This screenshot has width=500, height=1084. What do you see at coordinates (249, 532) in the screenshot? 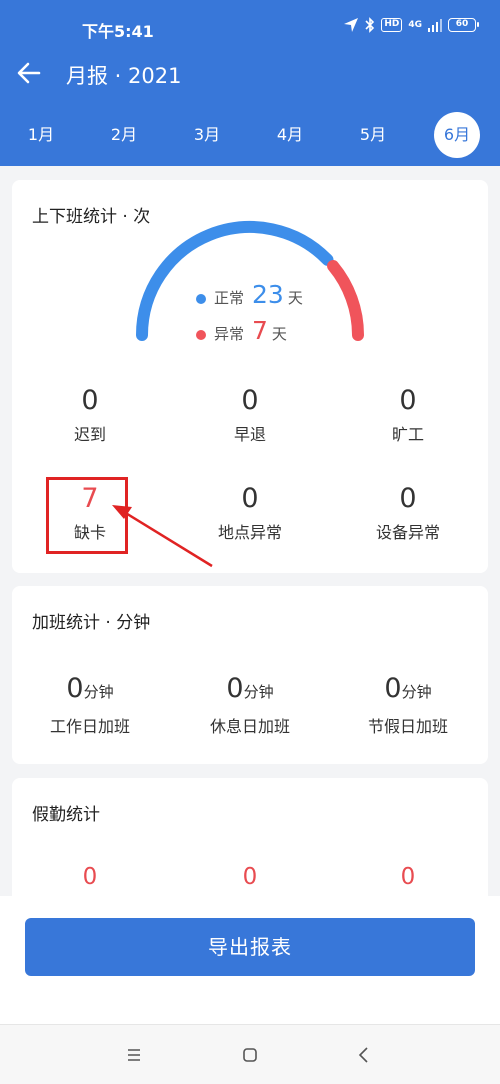
I see `stat-label: 地点异常` at bounding box center [249, 532].